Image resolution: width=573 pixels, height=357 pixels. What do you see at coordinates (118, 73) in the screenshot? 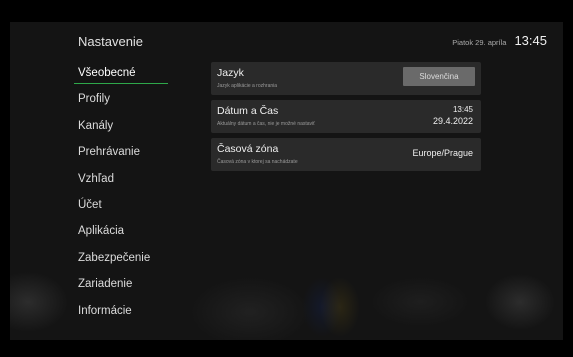
I see `sidebar-item-vseobecne: Všeobecné` at bounding box center [118, 73].